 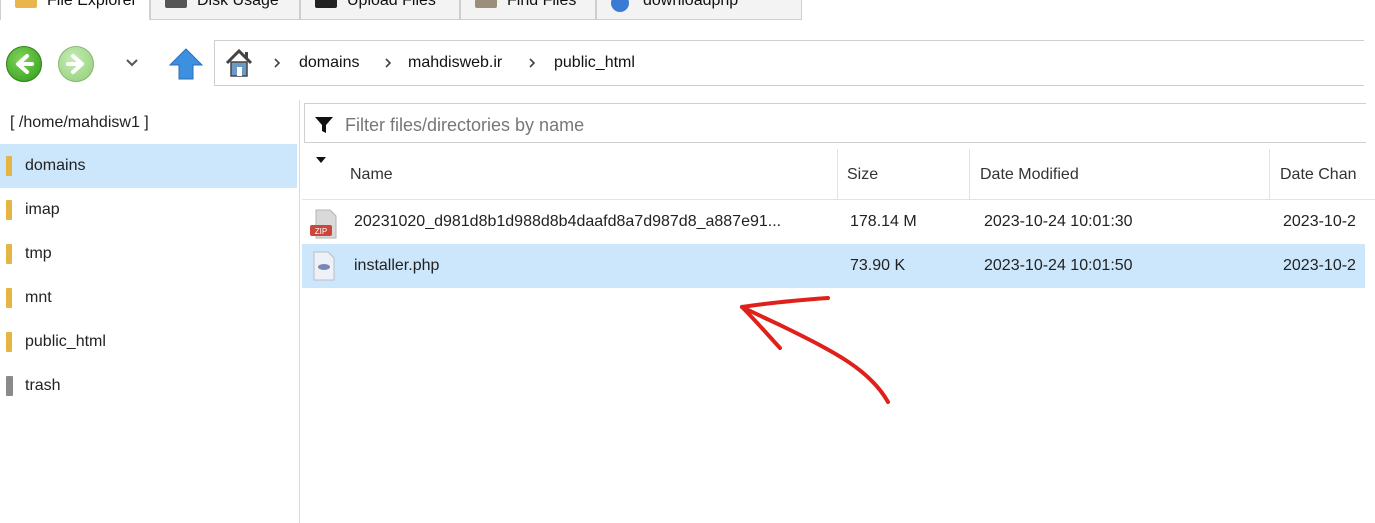 I want to click on back-arrow-icon, so click(x=25, y=64).